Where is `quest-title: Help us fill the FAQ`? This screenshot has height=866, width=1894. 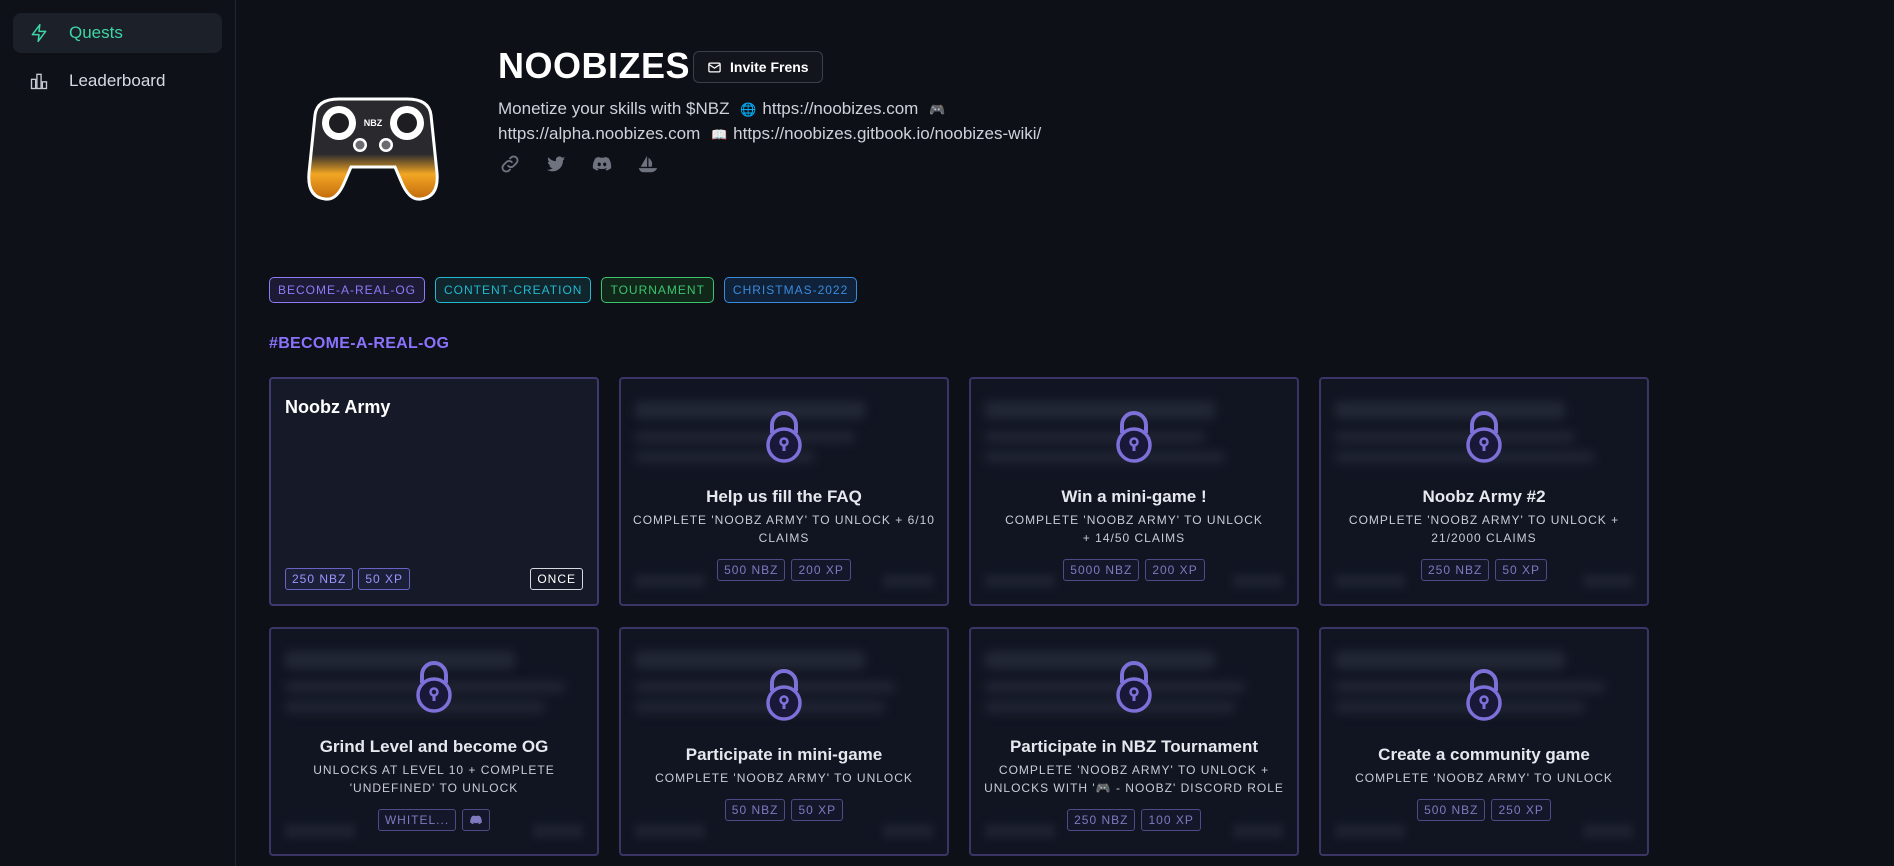
quest-title: Help us fill the FAQ is located at coordinates (784, 496).